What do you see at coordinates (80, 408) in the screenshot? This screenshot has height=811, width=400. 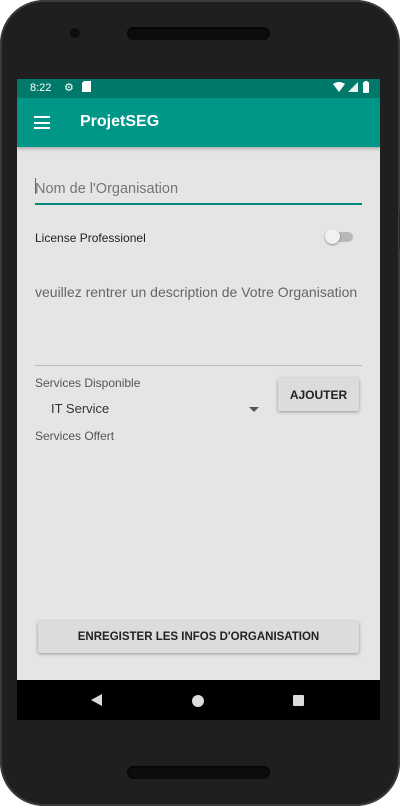 I see `services-selected-value: IT Service` at bounding box center [80, 408].